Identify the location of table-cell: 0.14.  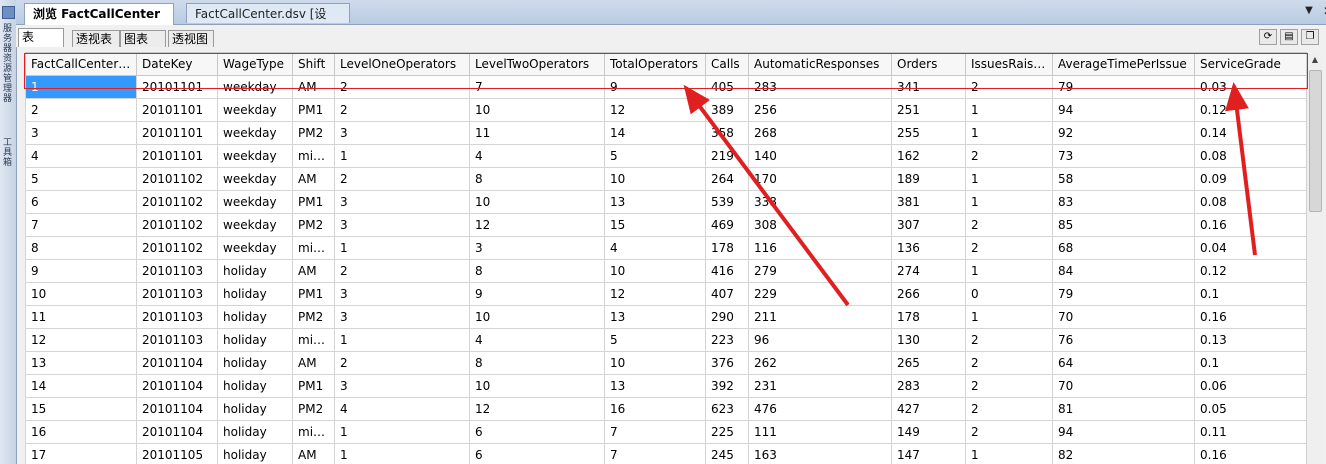
(1250, 133).